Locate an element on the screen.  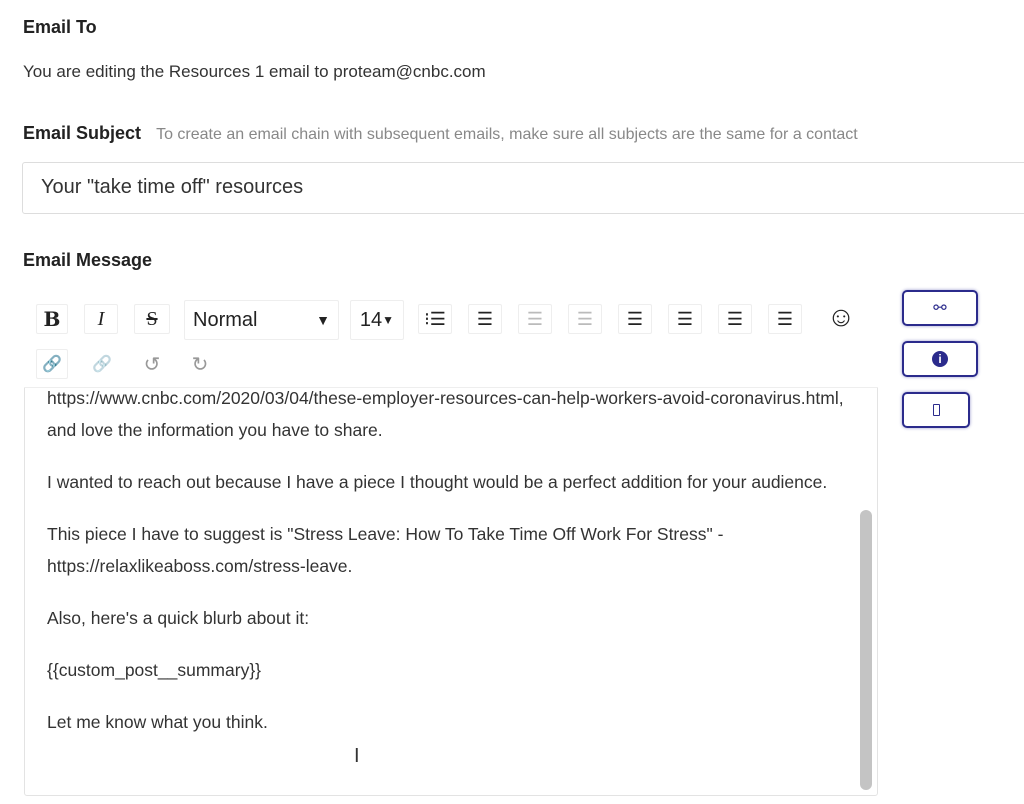
info-icon: i is located at coordinates (940, 359).